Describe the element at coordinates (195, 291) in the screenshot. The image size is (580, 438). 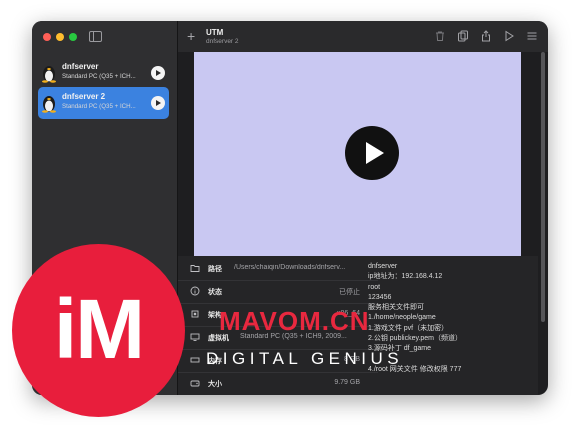
I see `info-icon` at that location.